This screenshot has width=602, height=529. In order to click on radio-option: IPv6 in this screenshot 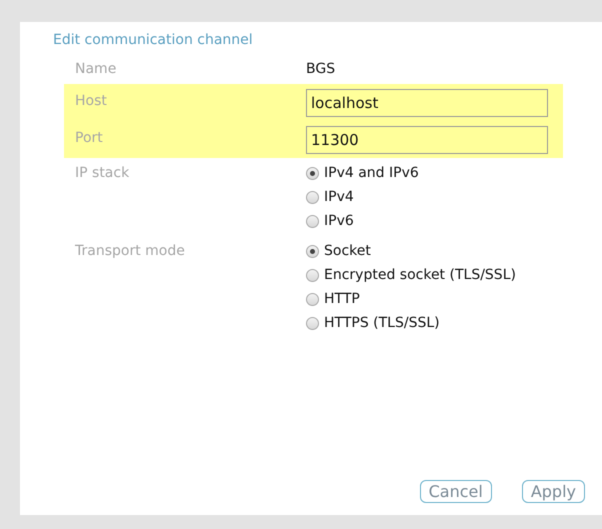, I will do `click(362, 221)`.